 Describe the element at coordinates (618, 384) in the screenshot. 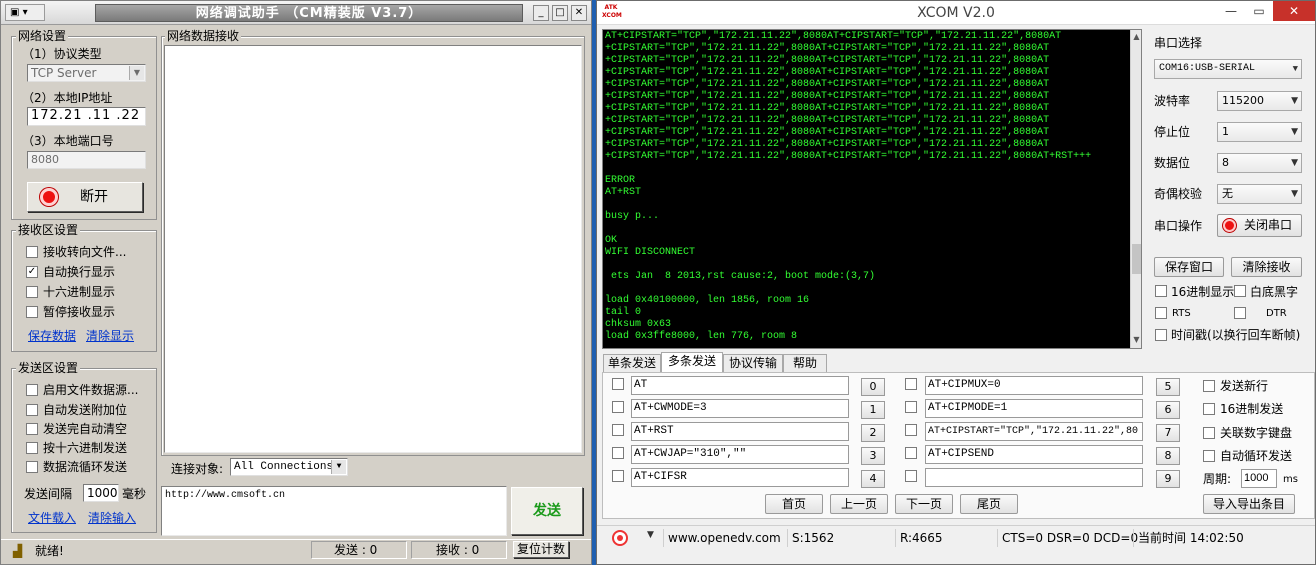

I see `cmd-0-checkbox` at that location.